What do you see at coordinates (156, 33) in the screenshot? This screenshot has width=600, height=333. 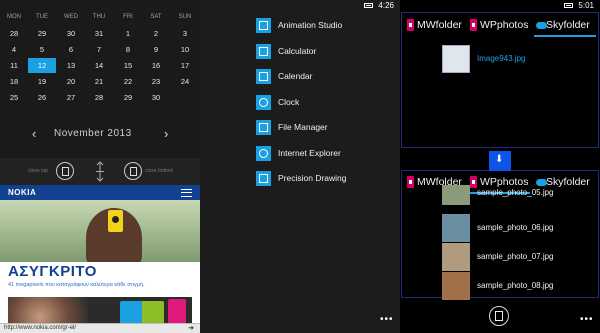 I see `calendar-day: 2` at bounding box center [156, 33].